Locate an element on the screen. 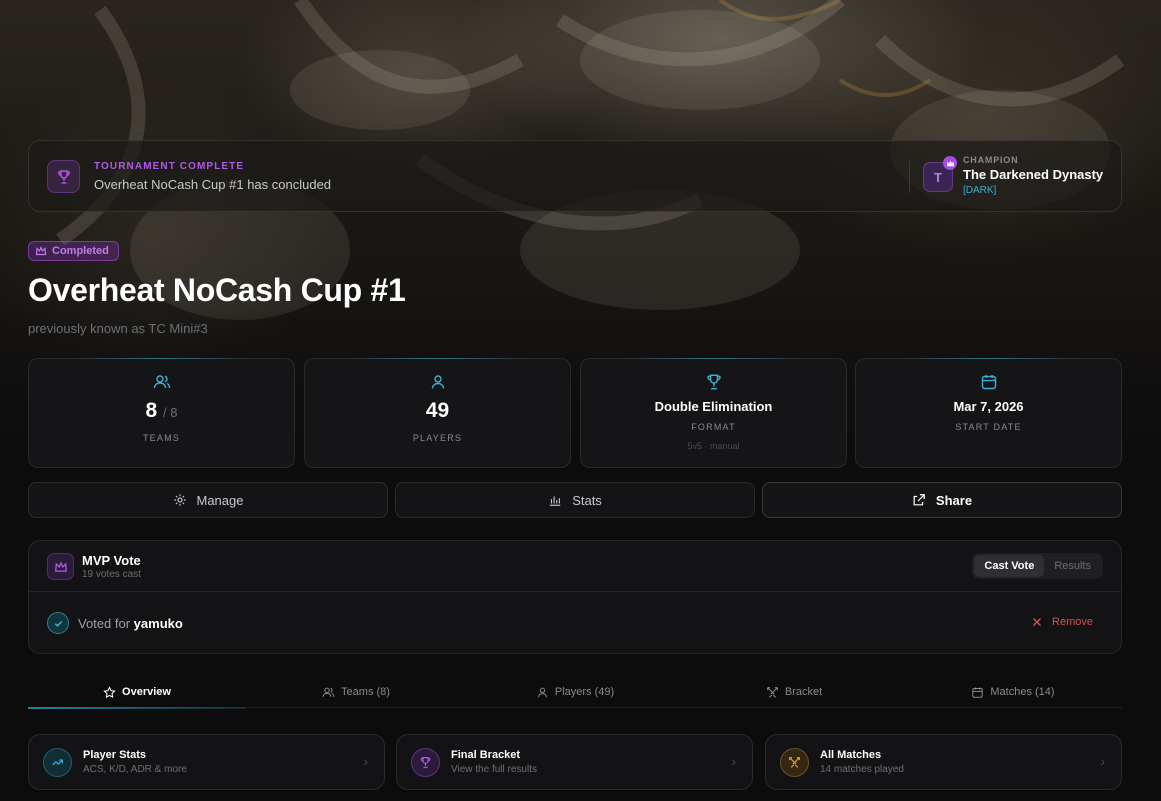  champion-name: The Darkened Dynasty is located at coordinates (1033, 174).